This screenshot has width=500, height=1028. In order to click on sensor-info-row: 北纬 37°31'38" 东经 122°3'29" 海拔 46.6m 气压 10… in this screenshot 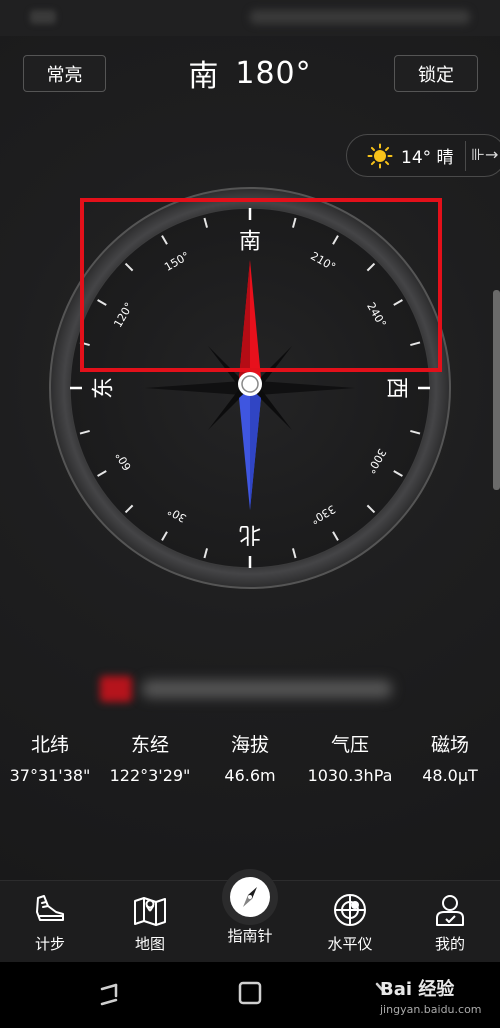, I will do `click(250, 765)`.